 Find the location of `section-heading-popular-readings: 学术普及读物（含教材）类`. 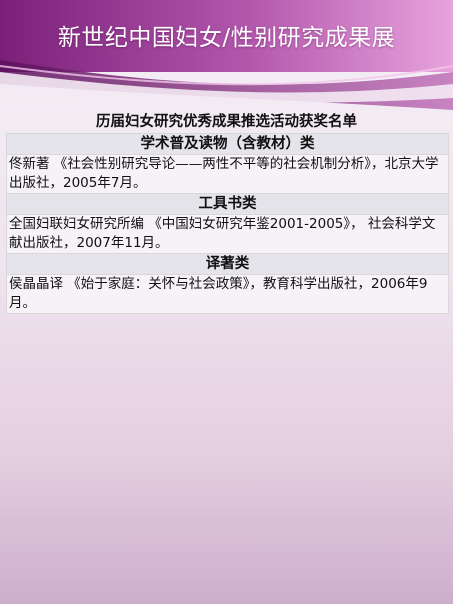

section-heading-popular-readings: 学术普及读物（含教材）类 is located at coordinates (227, 144).